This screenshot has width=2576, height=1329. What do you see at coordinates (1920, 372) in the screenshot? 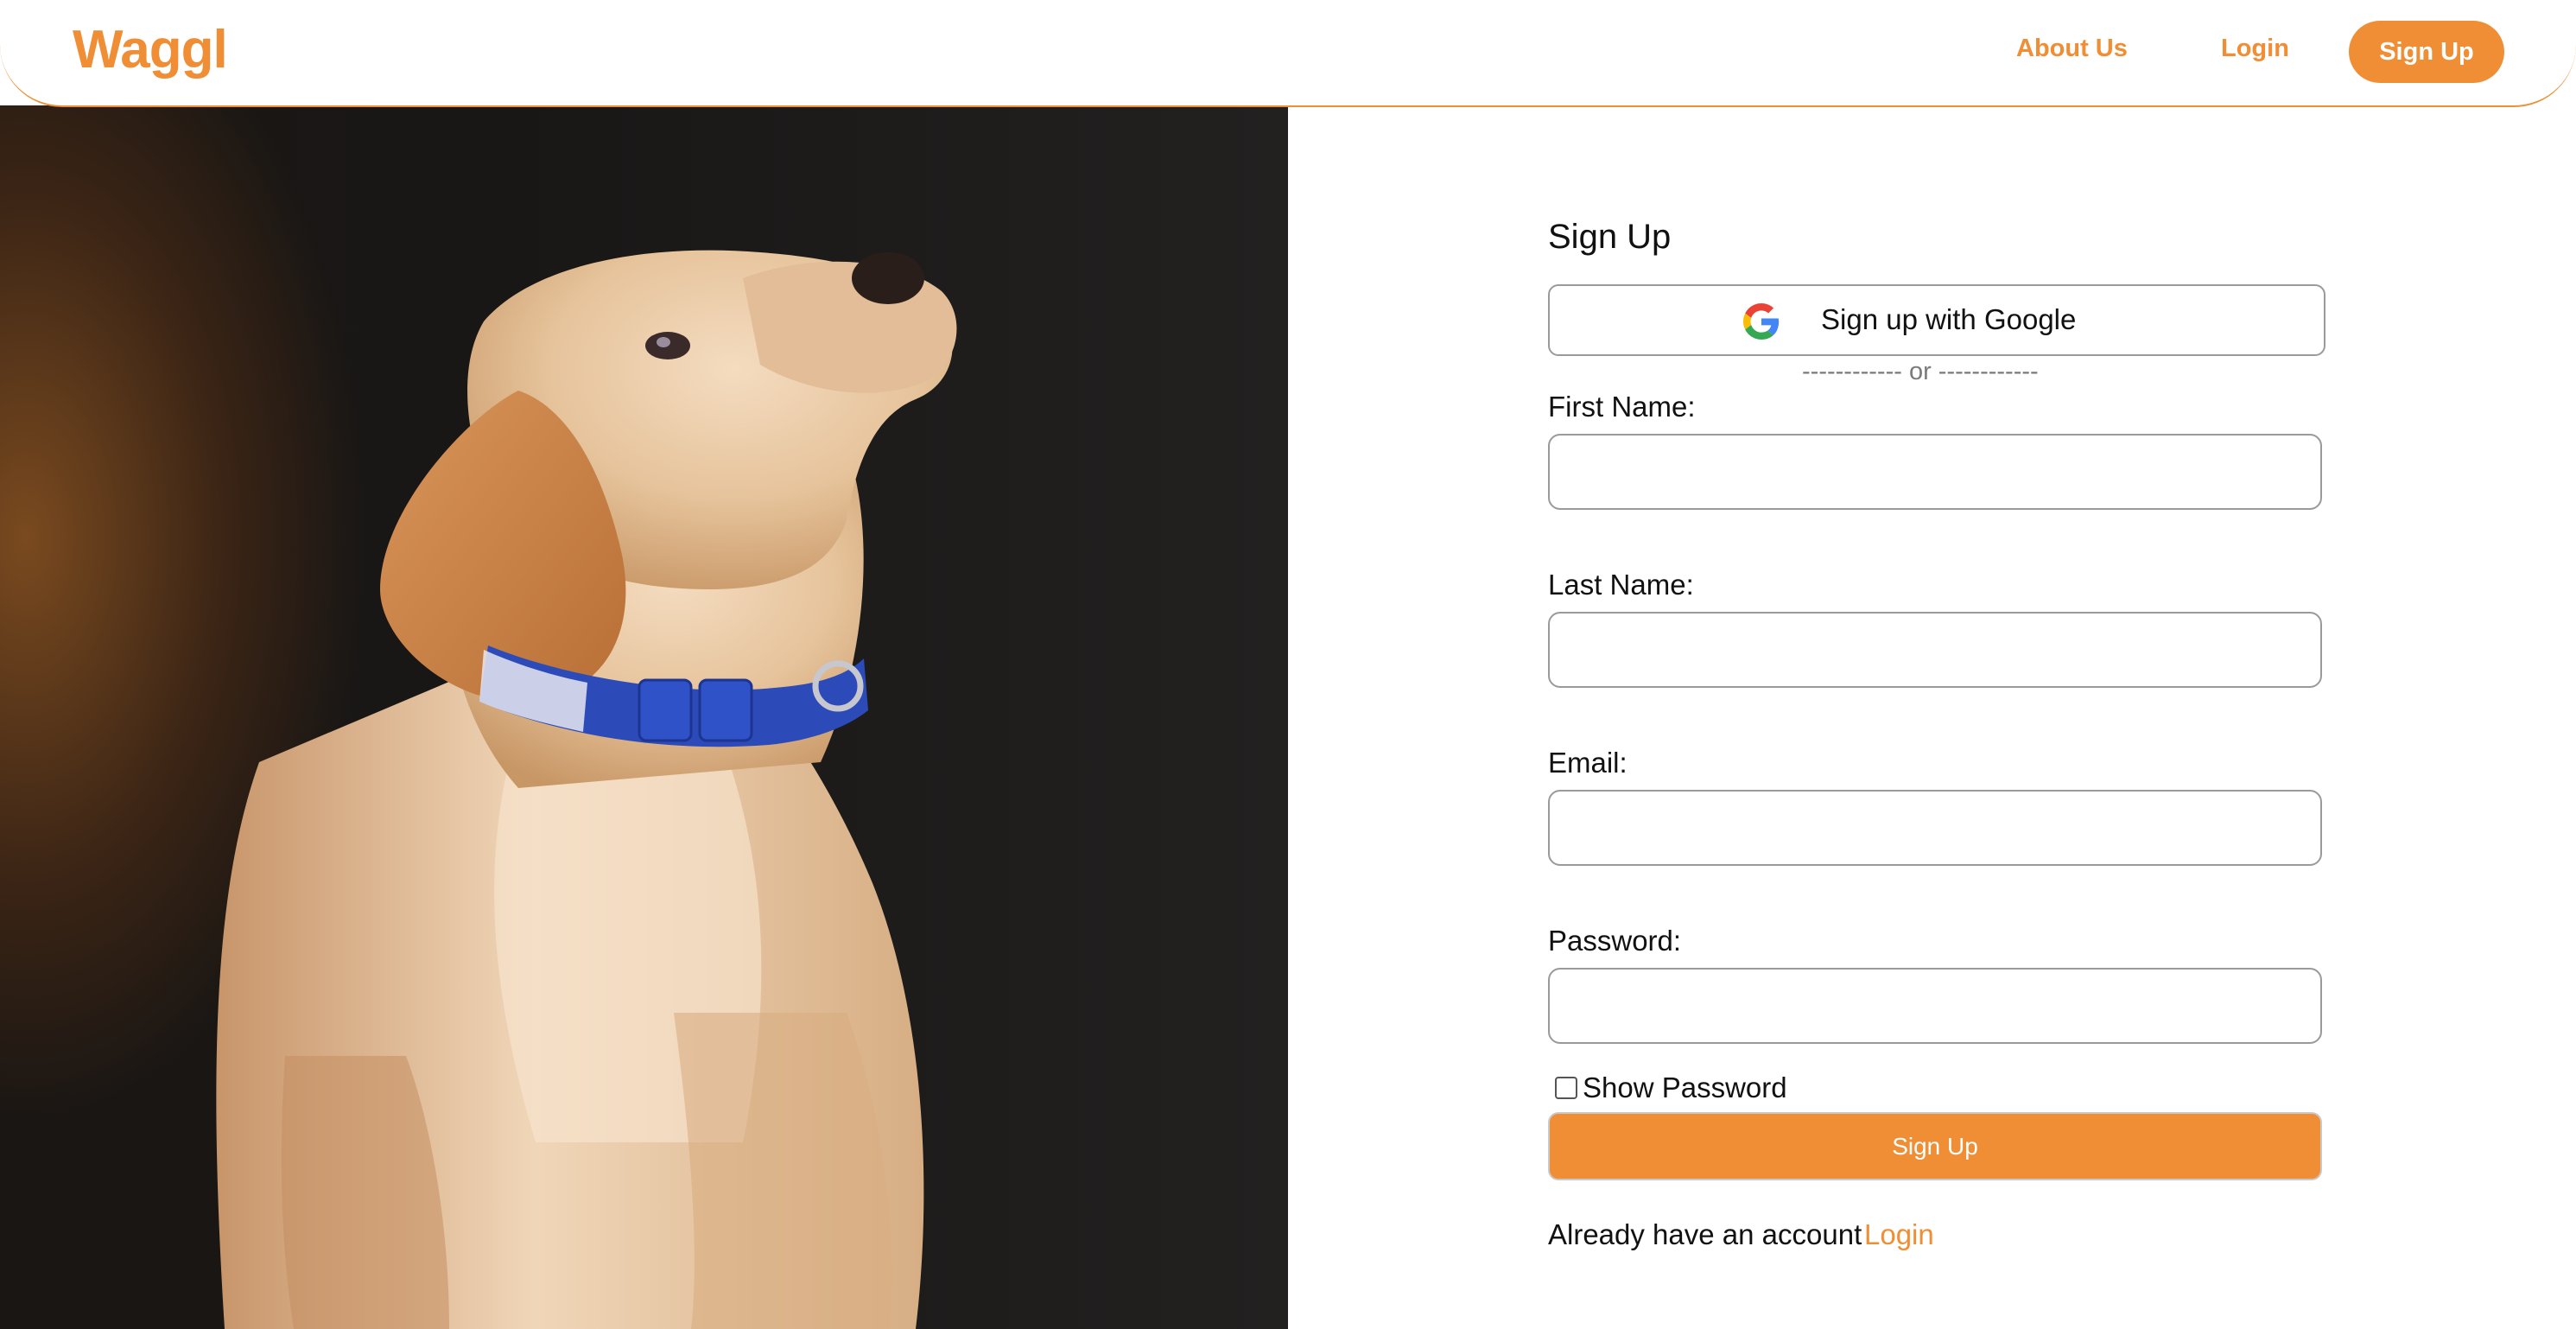
I see `or-divider: ------------ or ------------` at bounding box center [1920, 372].